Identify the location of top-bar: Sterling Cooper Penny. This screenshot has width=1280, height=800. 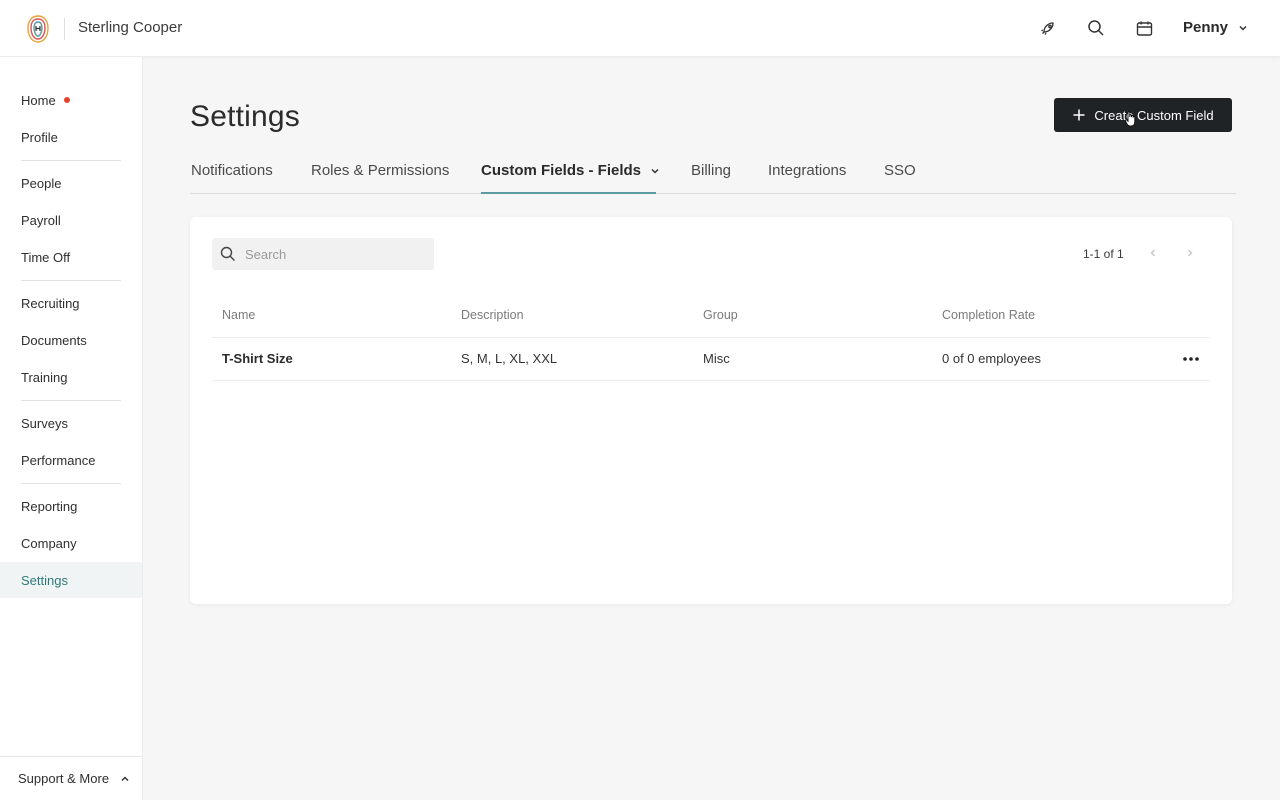
(640, 28).